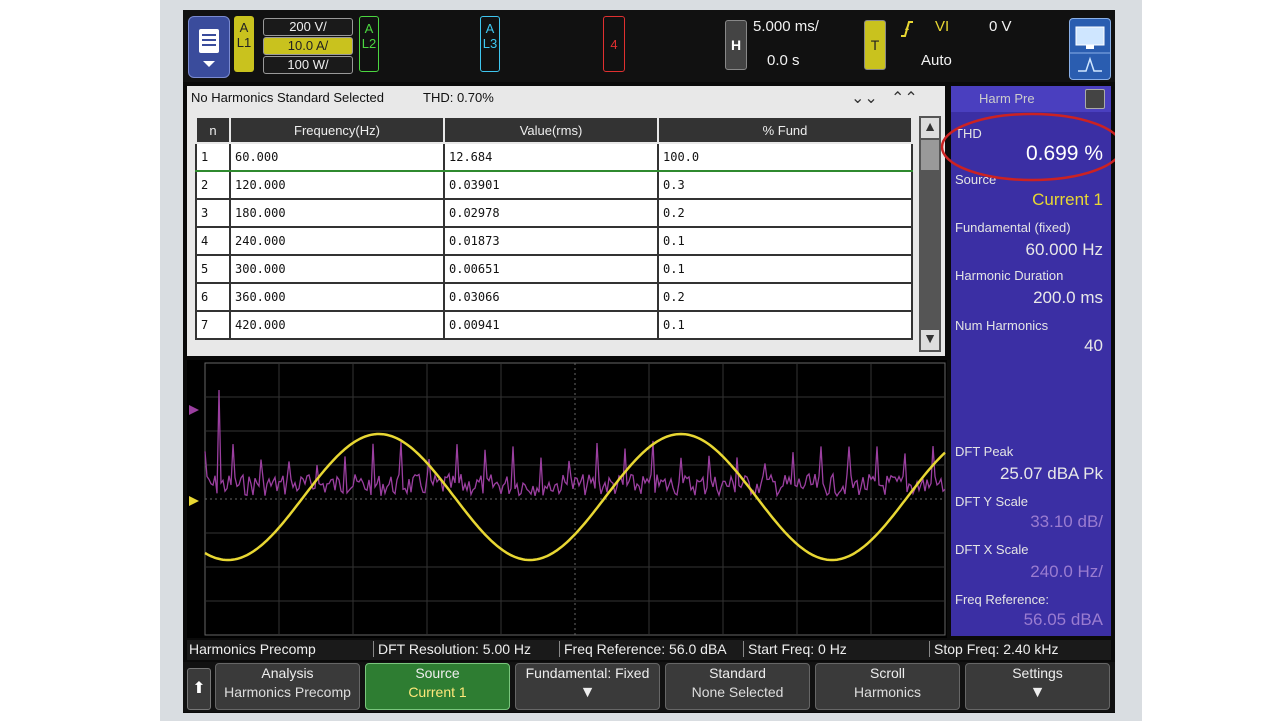 The image size is (1280, 721). I want to click on dft-peak-label: DFT Peak, so click(984, 451).